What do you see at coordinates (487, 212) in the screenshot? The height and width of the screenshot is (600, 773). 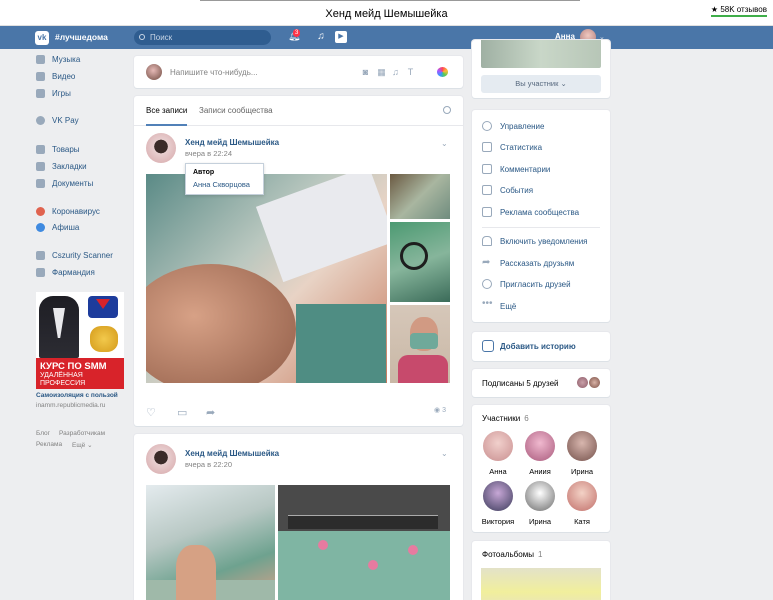 I see `megaphone-icon` at bounding box center [487, 212].